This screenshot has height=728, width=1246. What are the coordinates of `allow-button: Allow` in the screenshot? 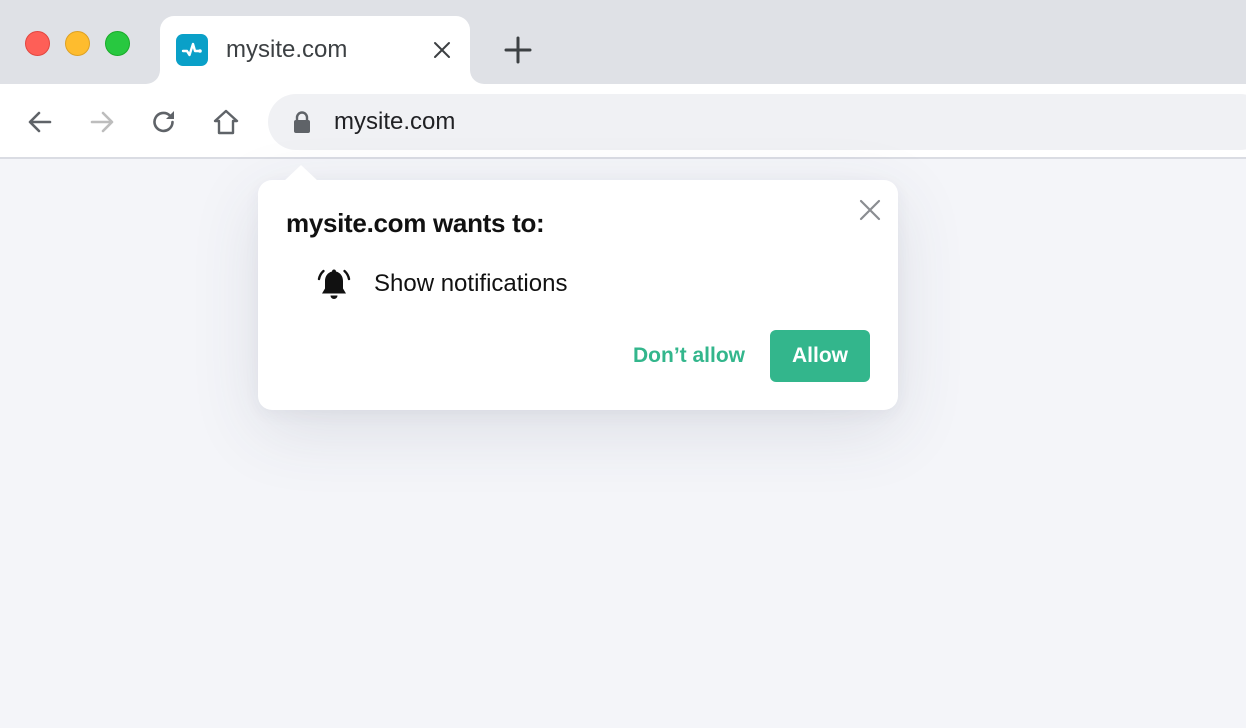 It's located at (820, 356).